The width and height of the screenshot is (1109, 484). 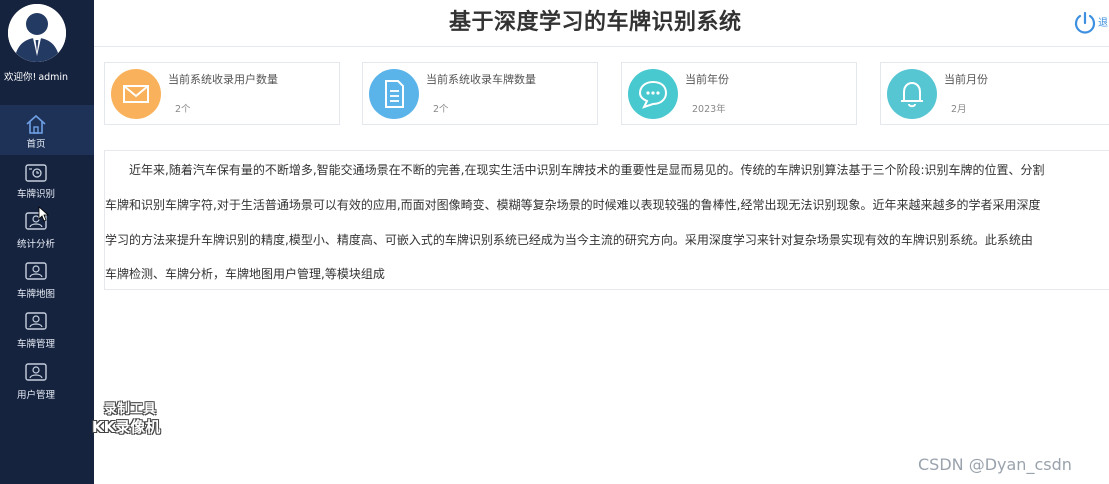 I want to click on intro-line: 车牌检测、车牌分析，车牌地图用户管理,等模块组成, so click(x=245, y=274).